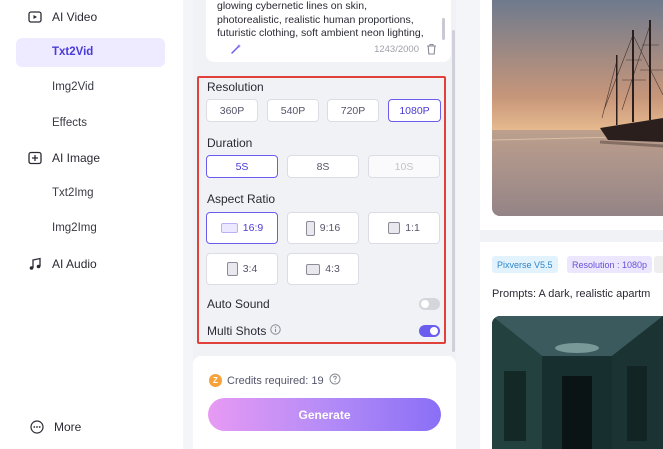 Image resolution: width=663 pixels, height=449 pixels. Describe the element at coordinates (330, 228) in the screenshot. I see `aspect-option-label: 9:16` at that location.